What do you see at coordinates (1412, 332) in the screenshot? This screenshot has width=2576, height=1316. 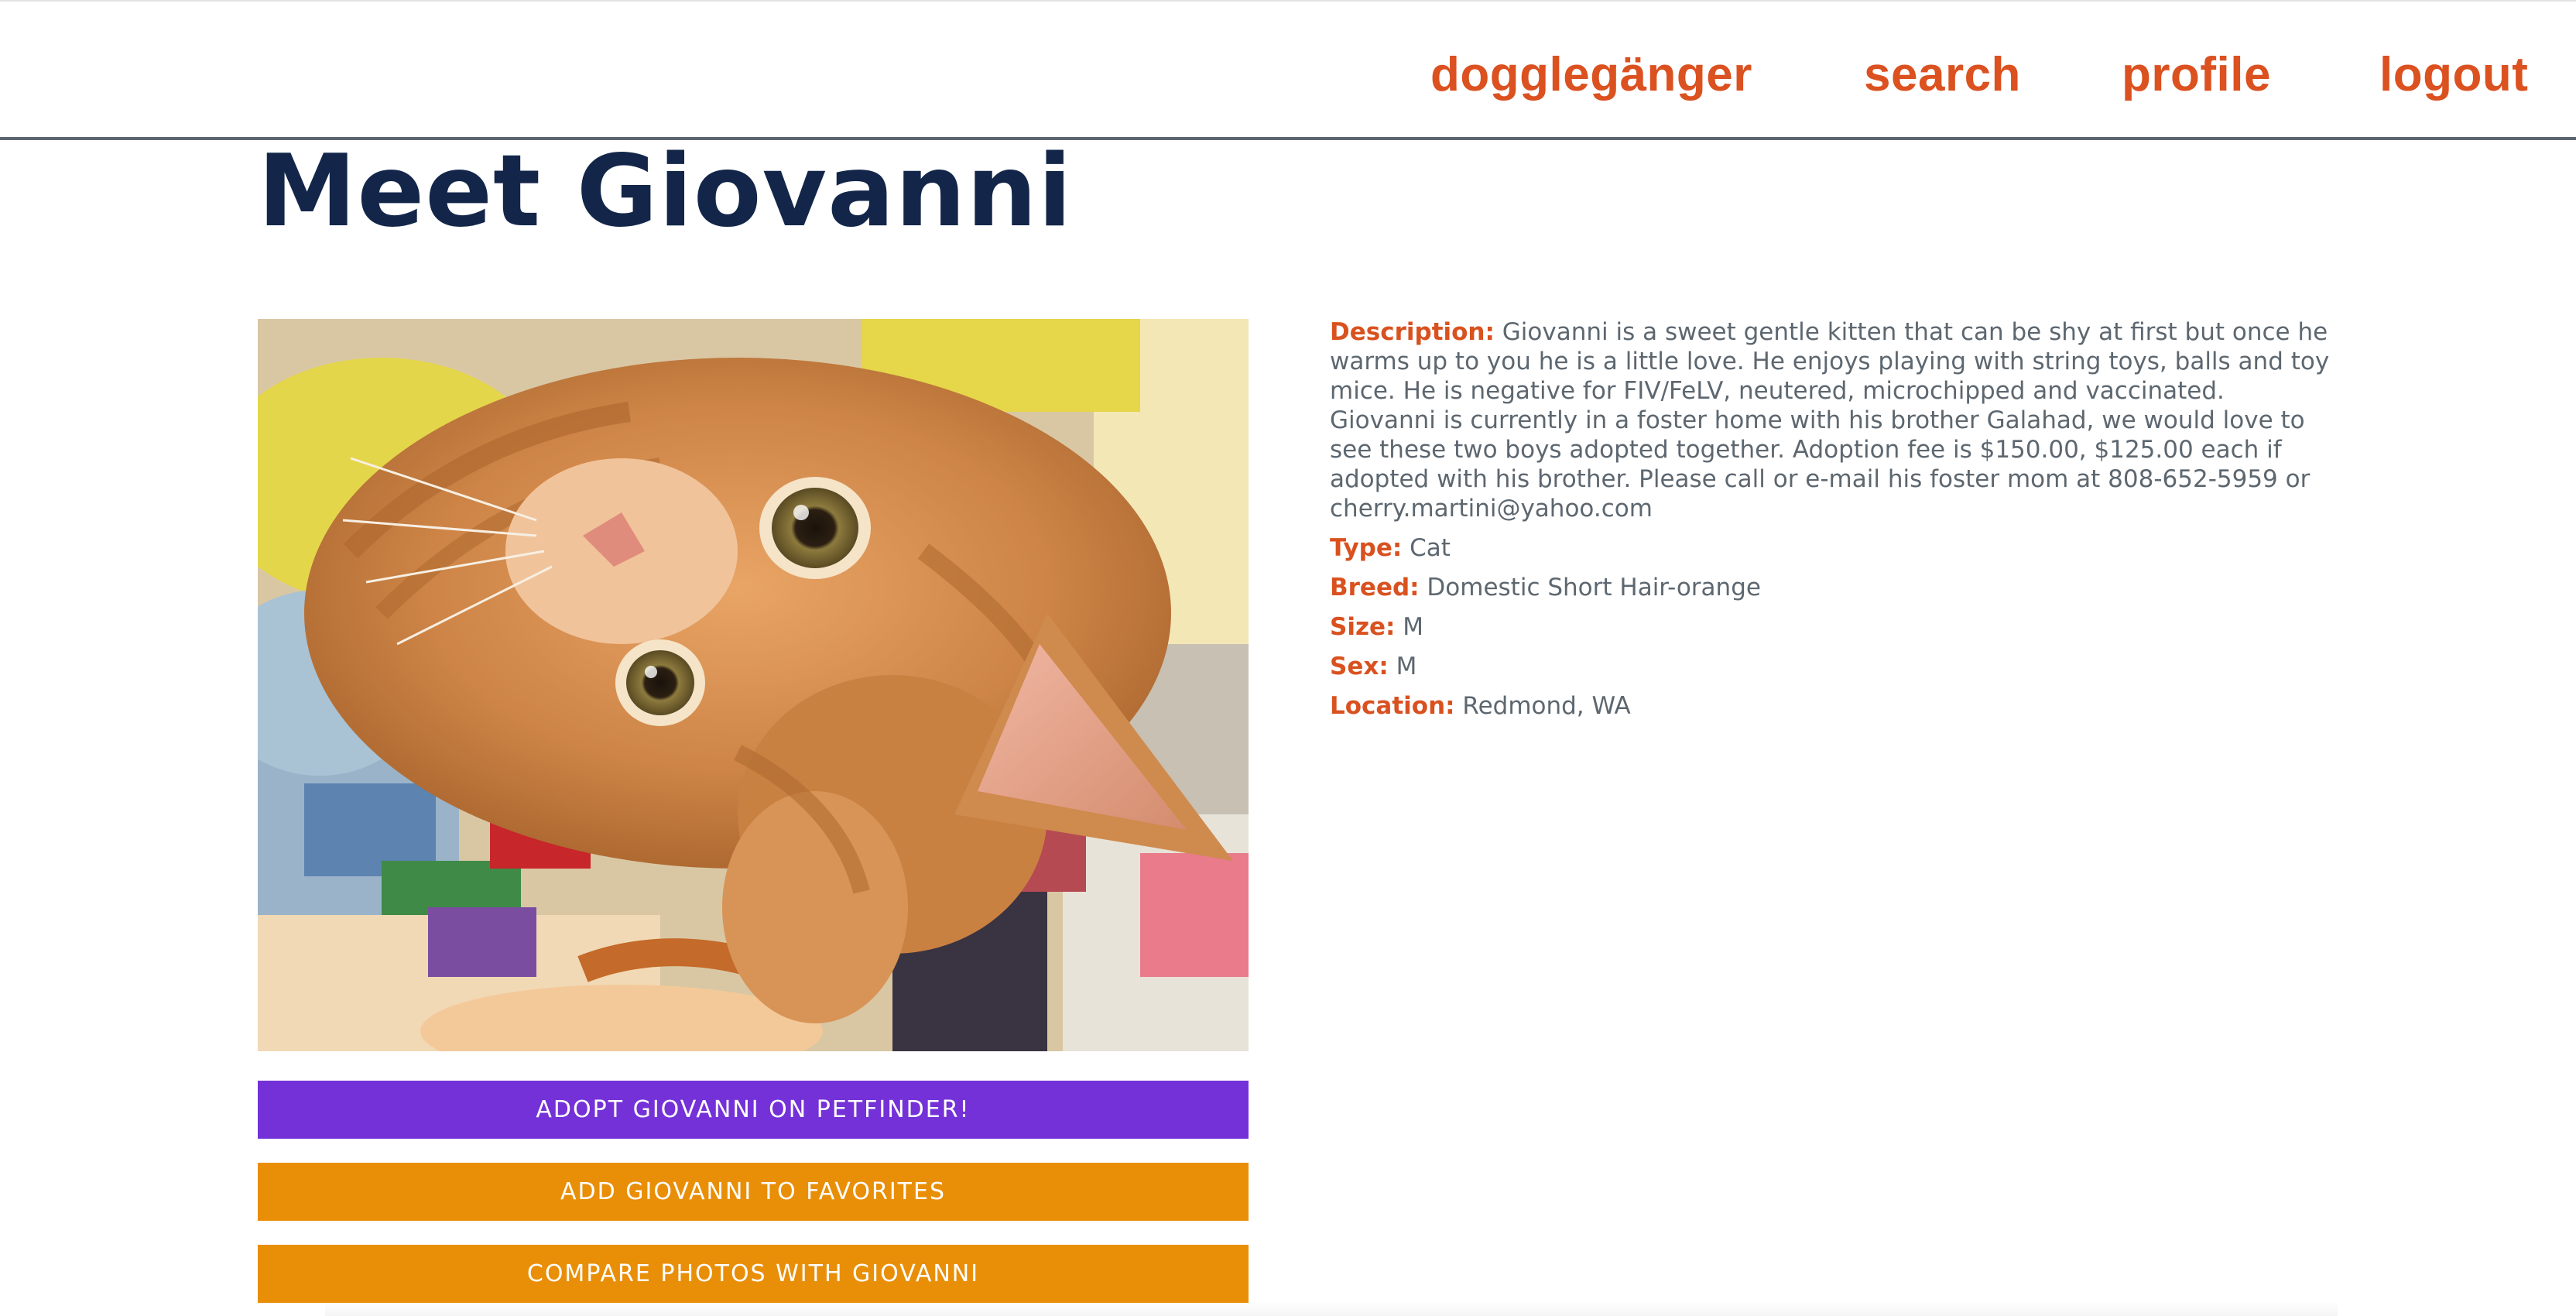 I see `description-label: Description:` at bounding box center [1412, 332].